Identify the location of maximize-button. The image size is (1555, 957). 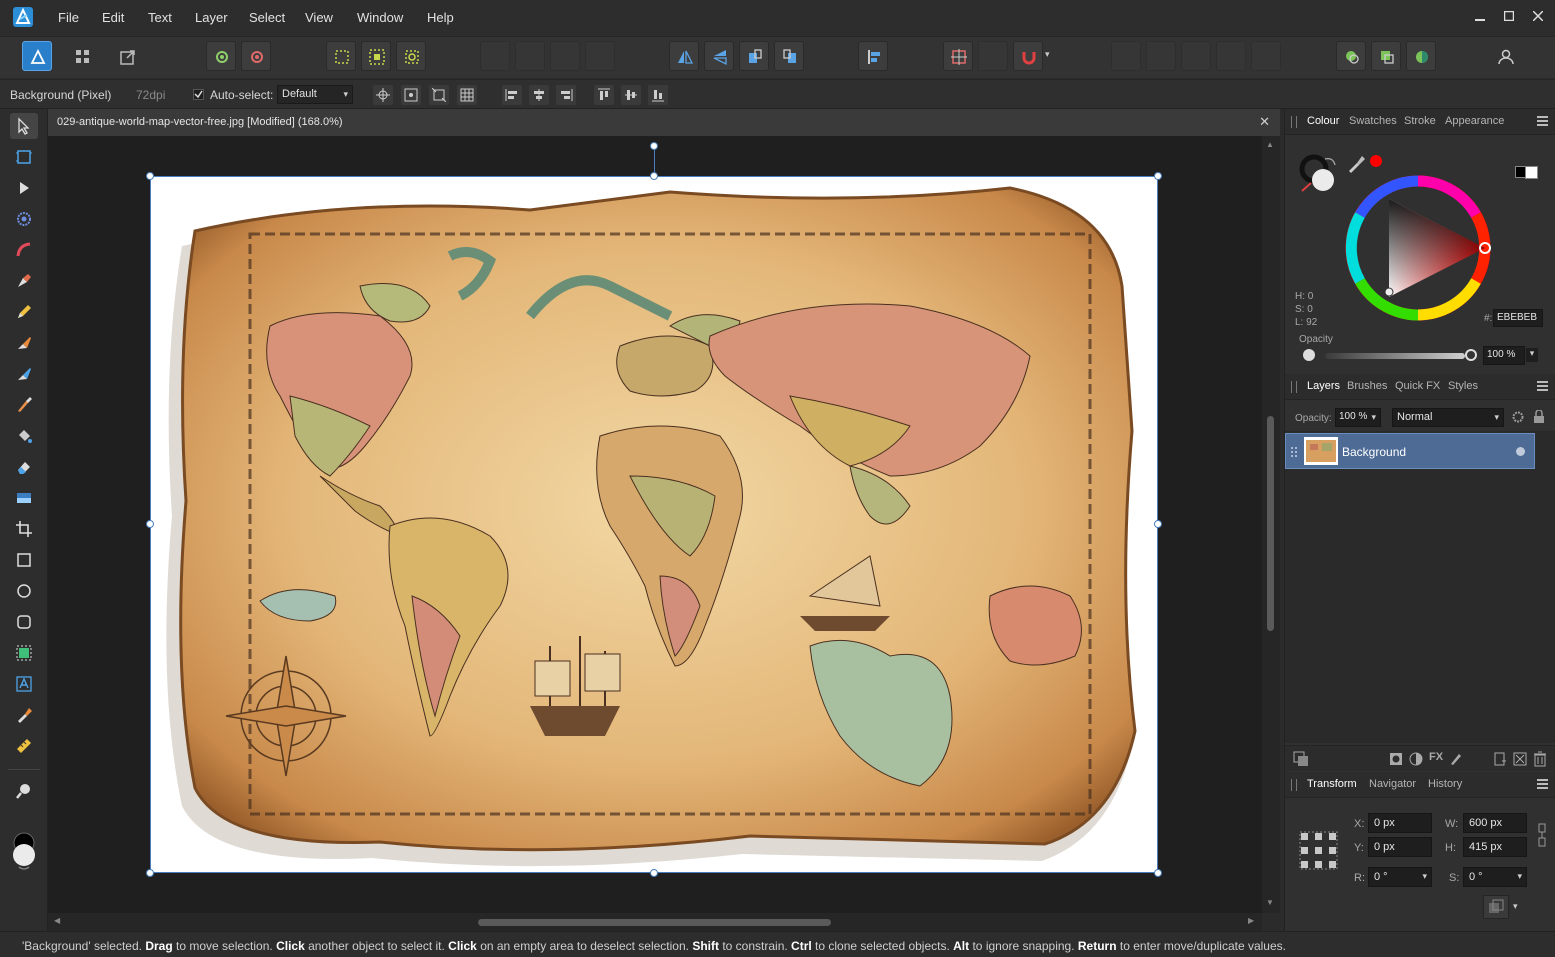
(1509, 16).